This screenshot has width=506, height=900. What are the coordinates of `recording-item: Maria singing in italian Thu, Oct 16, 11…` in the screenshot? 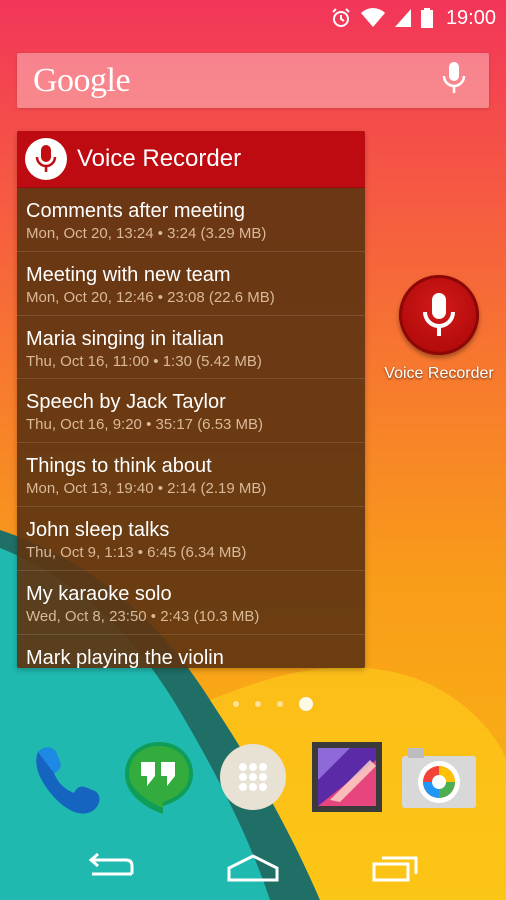 It's located at (191, 348).